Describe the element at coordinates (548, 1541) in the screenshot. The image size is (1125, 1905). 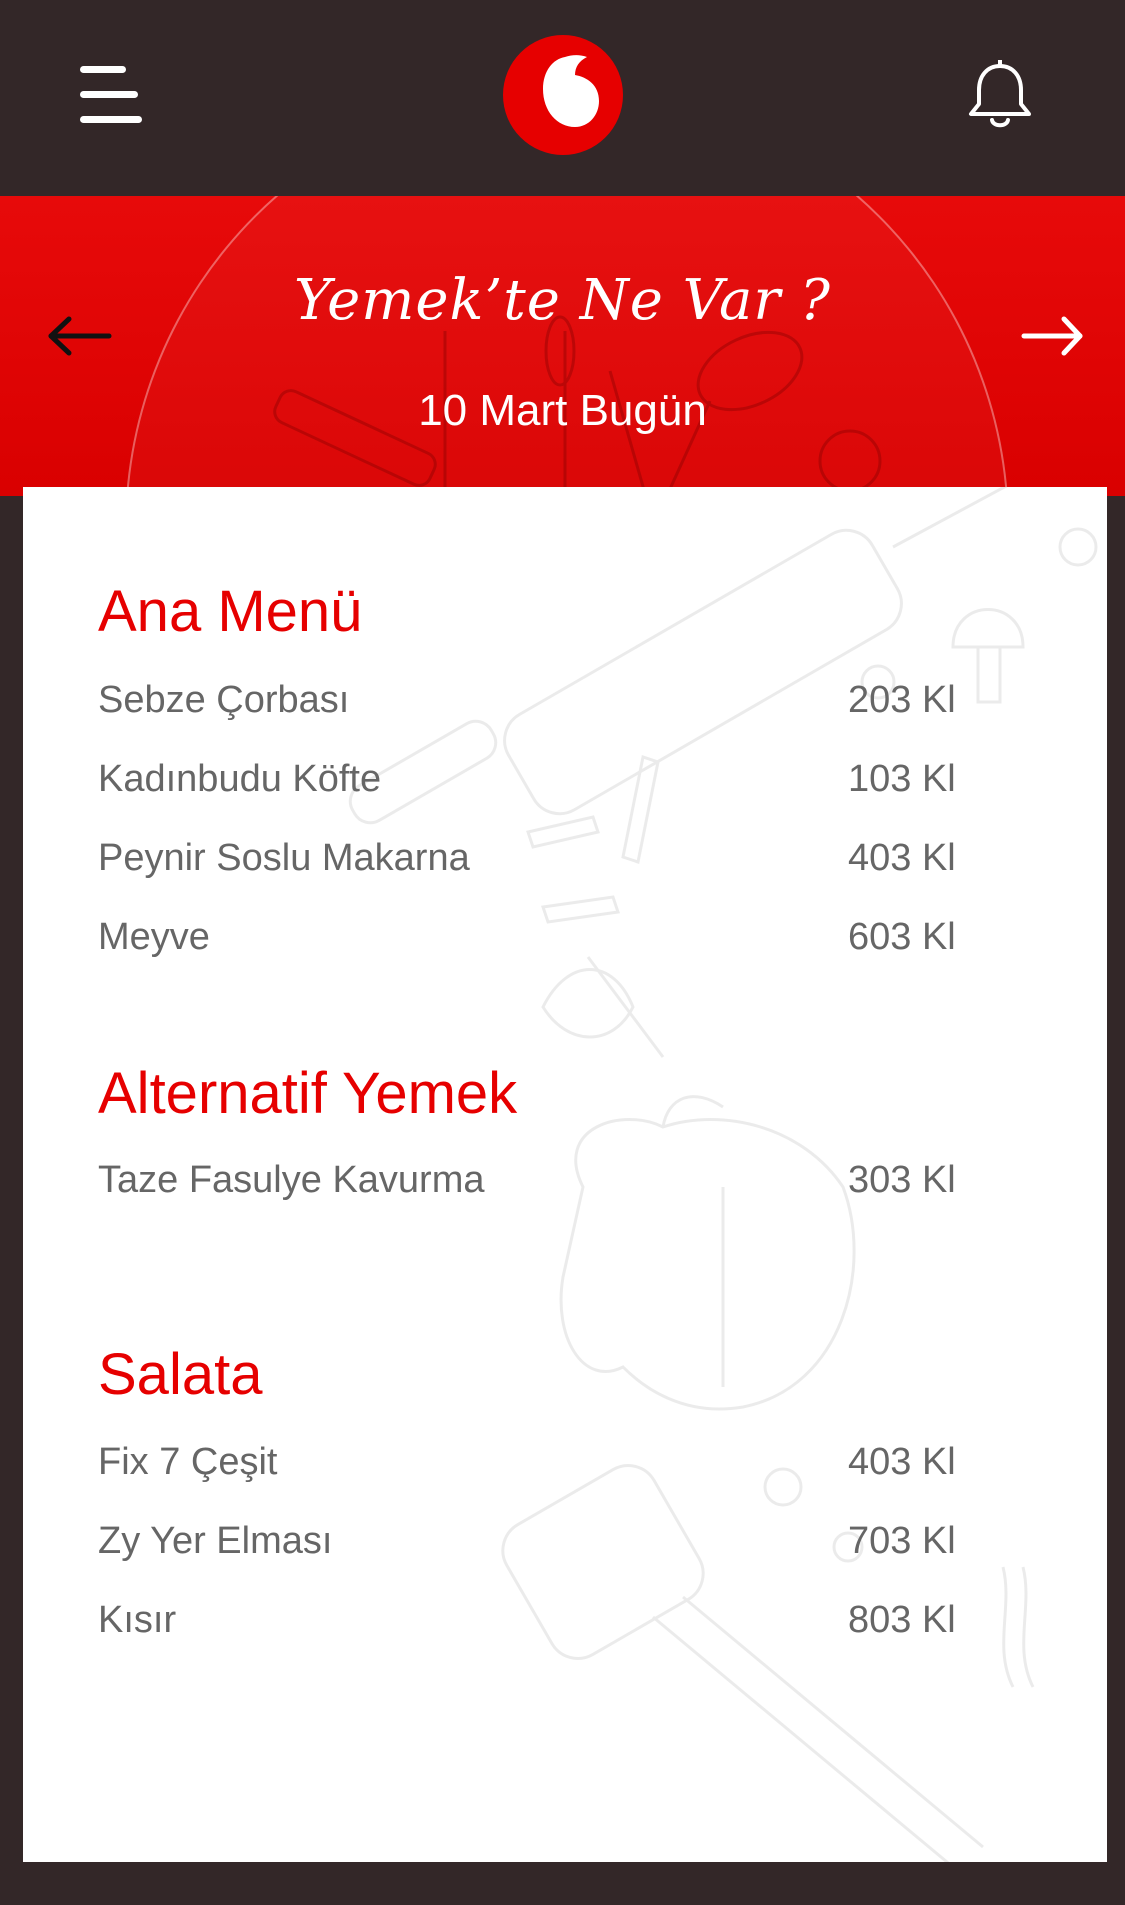
I see `menu-item: Zy Yer Elması 703 Kl` at that location.